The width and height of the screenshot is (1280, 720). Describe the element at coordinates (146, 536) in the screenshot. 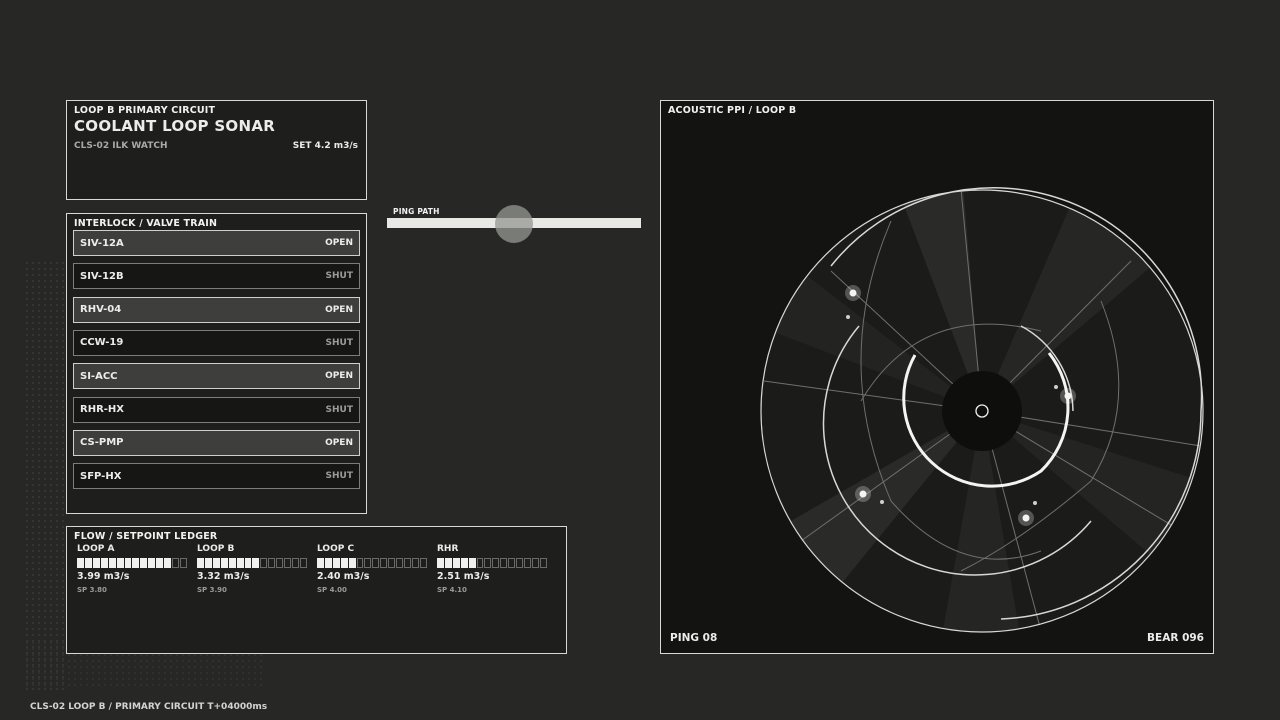

I see `ledger-title: FLOW / SETPOINT LEDGER` at that location.